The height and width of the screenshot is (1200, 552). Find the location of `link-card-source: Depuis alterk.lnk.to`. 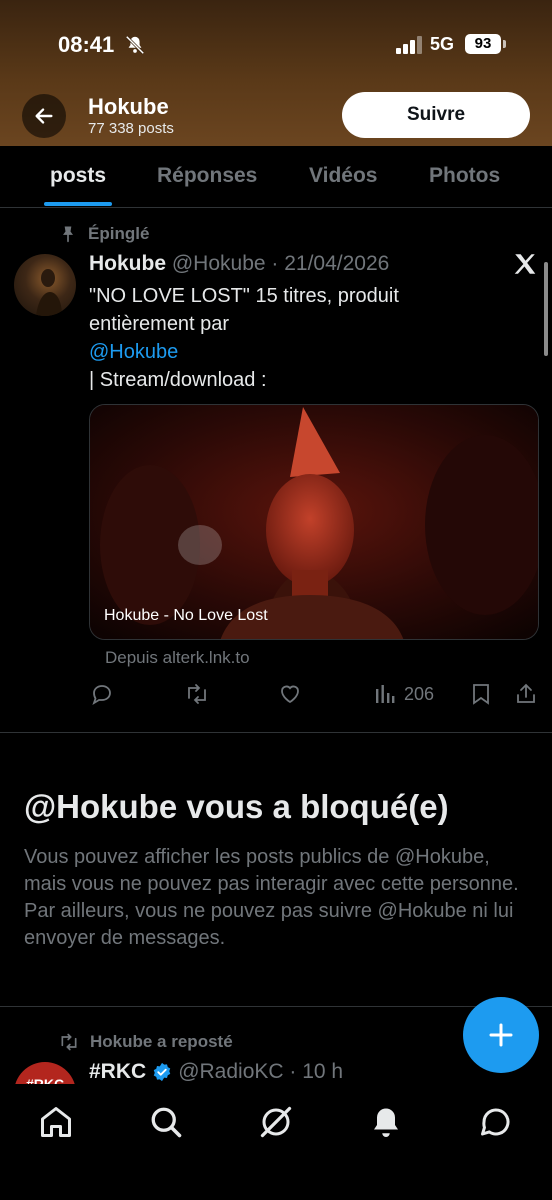

link-card-source: Depuis alterk.lnk.to is located at coordinates (177, 658).